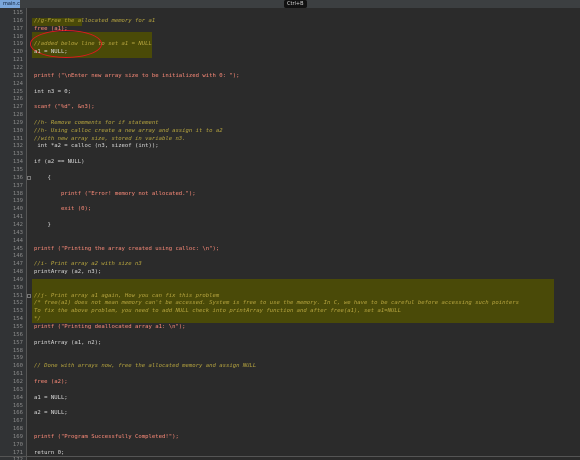  What do you see at coordinates (17, 13) in the screenshot?
I see `line-number: 115` at bounding box center [17, 13].